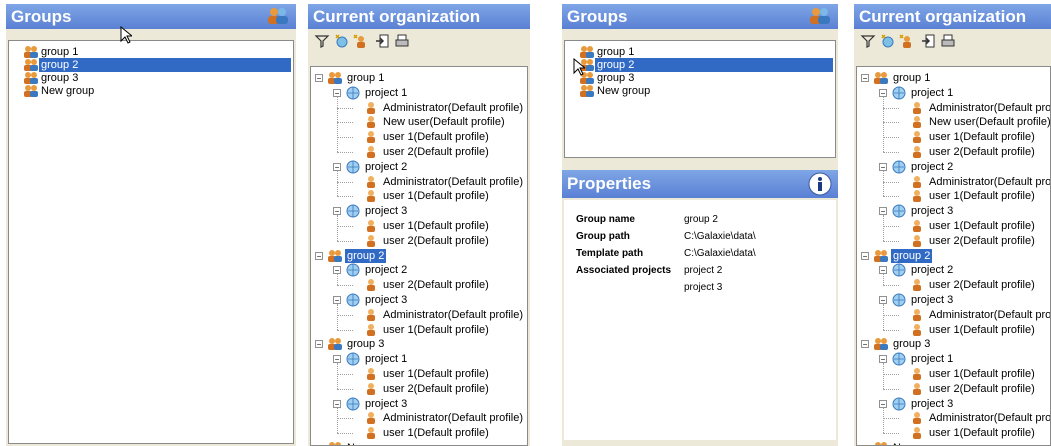 This screenshot has height=446, width=1051. What do you see at coordinates (982, 388) in the screenshot?
I see `tree-node-label: user 2(Default profile)` at bounding box center [982, 388].